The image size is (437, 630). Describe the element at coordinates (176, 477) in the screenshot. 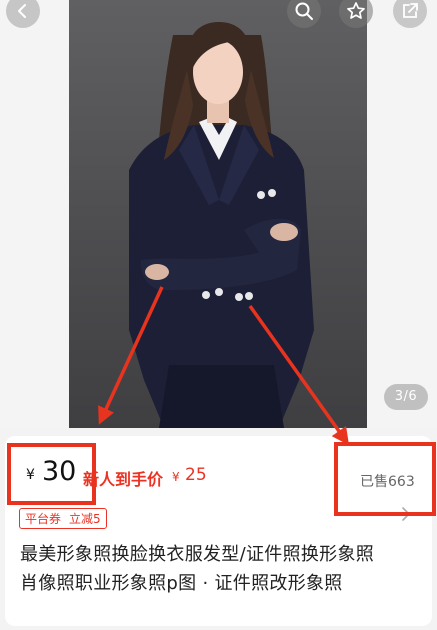

I see `newbie-price-currency: ¥` at that location.